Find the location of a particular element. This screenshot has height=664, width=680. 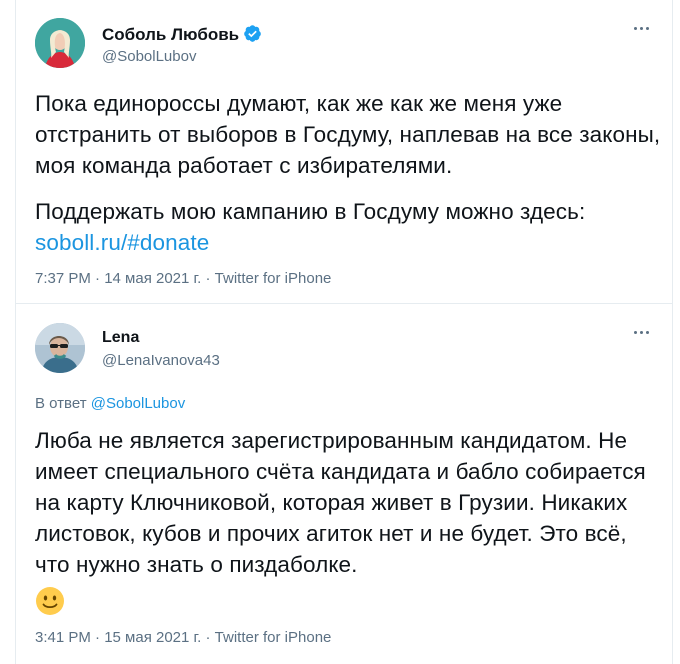

author-name: Lena is located at coordinates (120, 338).